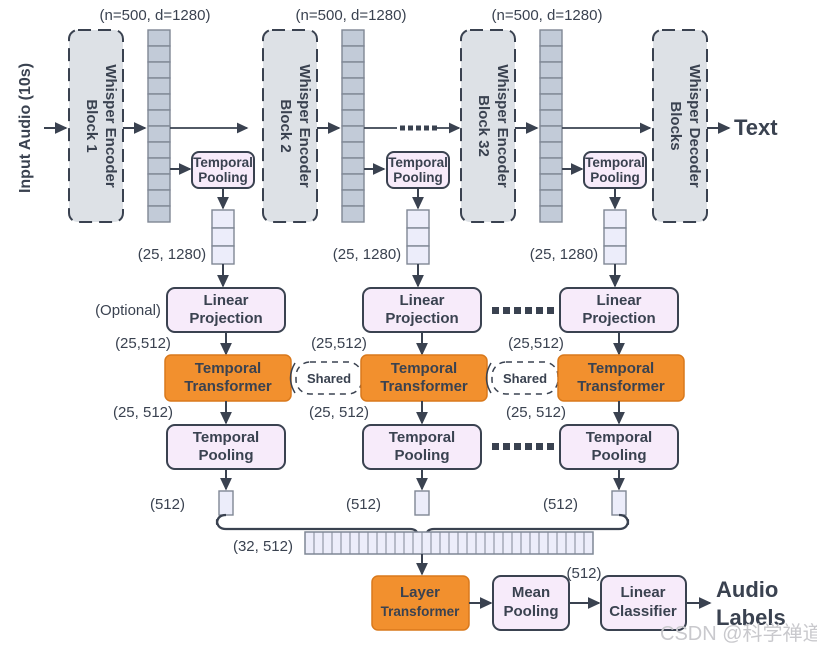 This screenshot has width=817, height=651. Describe the element at coordinates (418, 177) in the screenshot. I see `pool-2-line2: Pooling` at that location.